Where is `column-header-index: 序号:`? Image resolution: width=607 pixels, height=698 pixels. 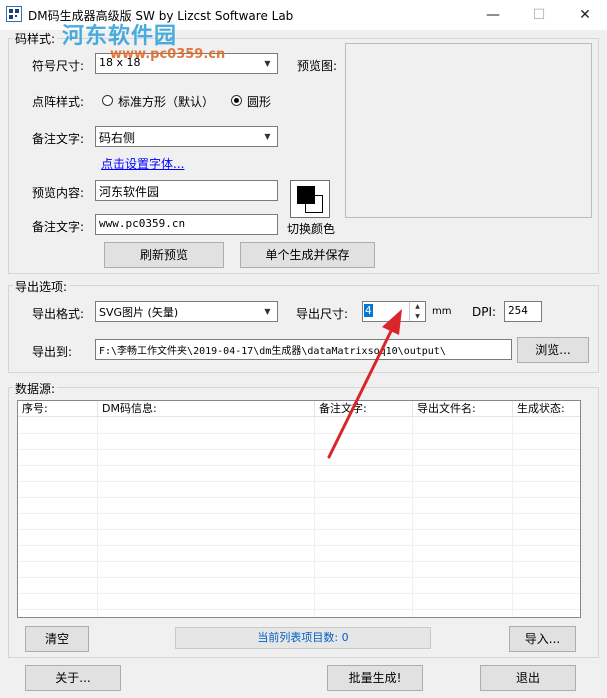
column-header-index: 序号: is located at coordinates (58, 409).